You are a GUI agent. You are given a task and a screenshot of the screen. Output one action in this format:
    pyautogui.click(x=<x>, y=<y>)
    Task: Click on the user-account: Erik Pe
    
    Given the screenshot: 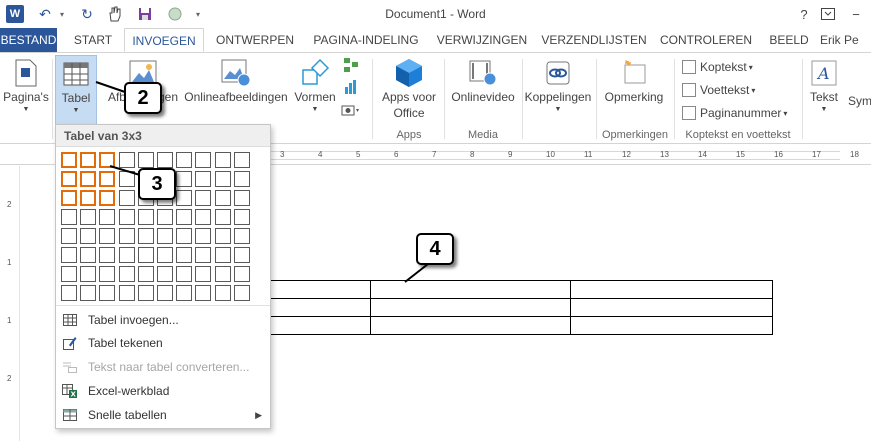 What is the action you would take?
    pyautogui.click(x=845, y=40)
    